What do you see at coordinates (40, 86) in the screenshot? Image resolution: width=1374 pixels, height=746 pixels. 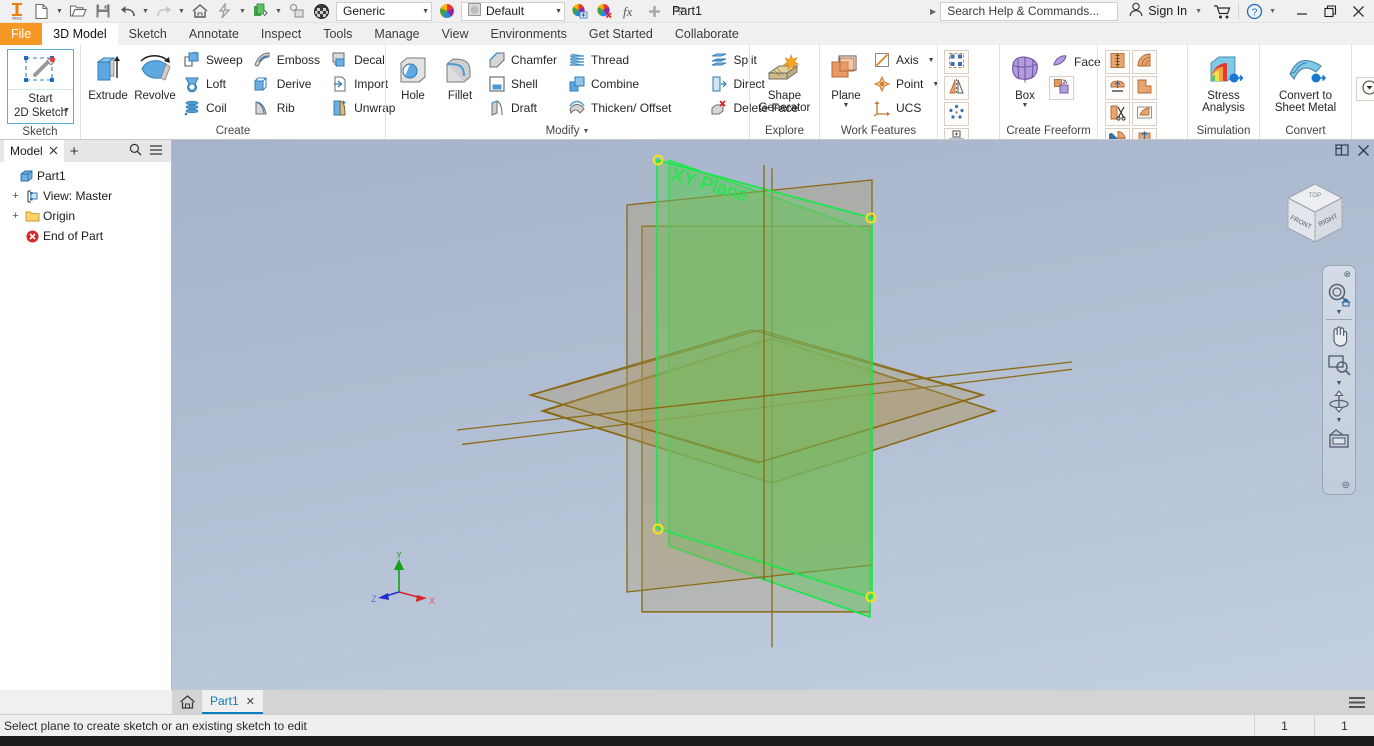 I see `start-2d-sketch-button: Start 2D Sketch ▼` at bounding box center [40, 86].